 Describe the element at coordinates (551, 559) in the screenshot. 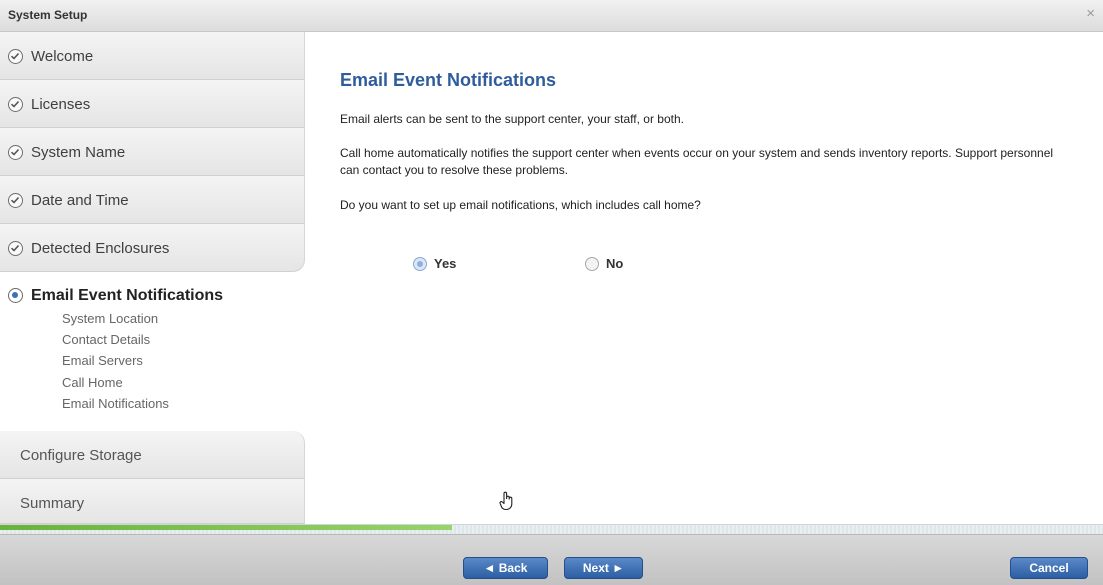

I see `wizard-footer: ◄ Back Next ► Cancel` at that location.